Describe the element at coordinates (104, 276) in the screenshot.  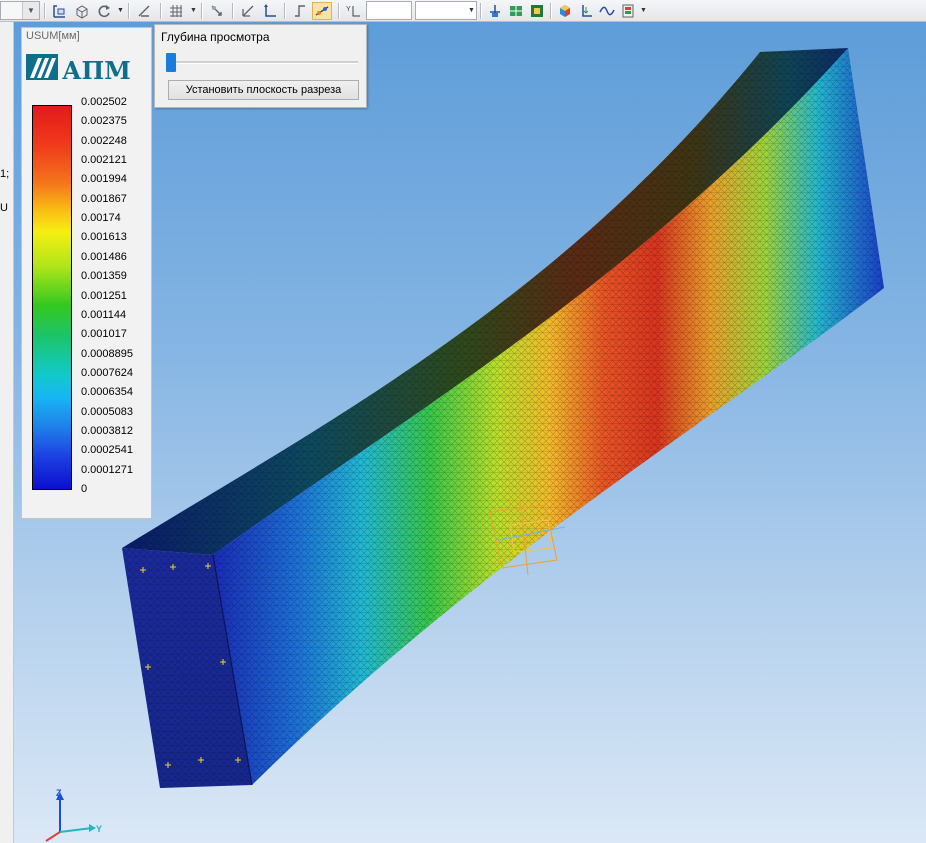
I see `legend-label: 0.001359` at that location.